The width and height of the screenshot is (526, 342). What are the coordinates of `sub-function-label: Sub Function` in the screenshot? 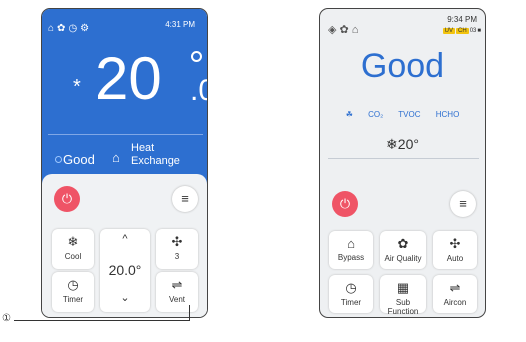 It's located at (403, 307).